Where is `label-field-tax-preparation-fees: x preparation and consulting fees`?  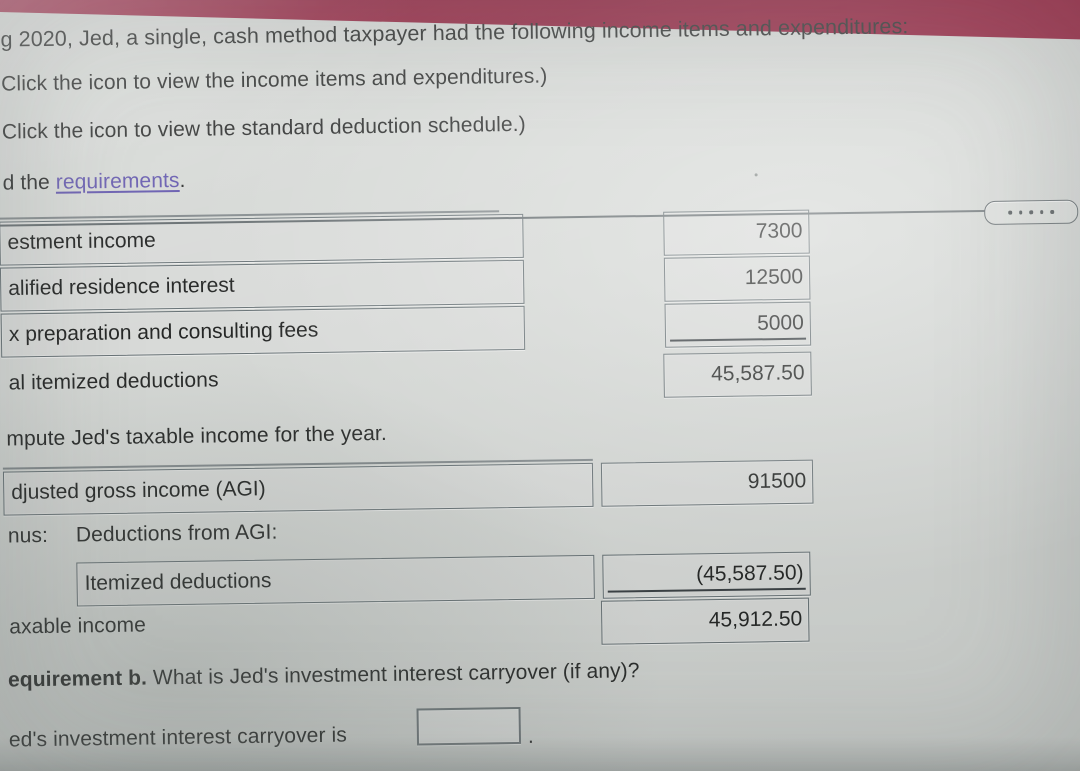
label-field-tax-preparation-fees: x preparation and consulting fees is located at coordinates (263, 331).